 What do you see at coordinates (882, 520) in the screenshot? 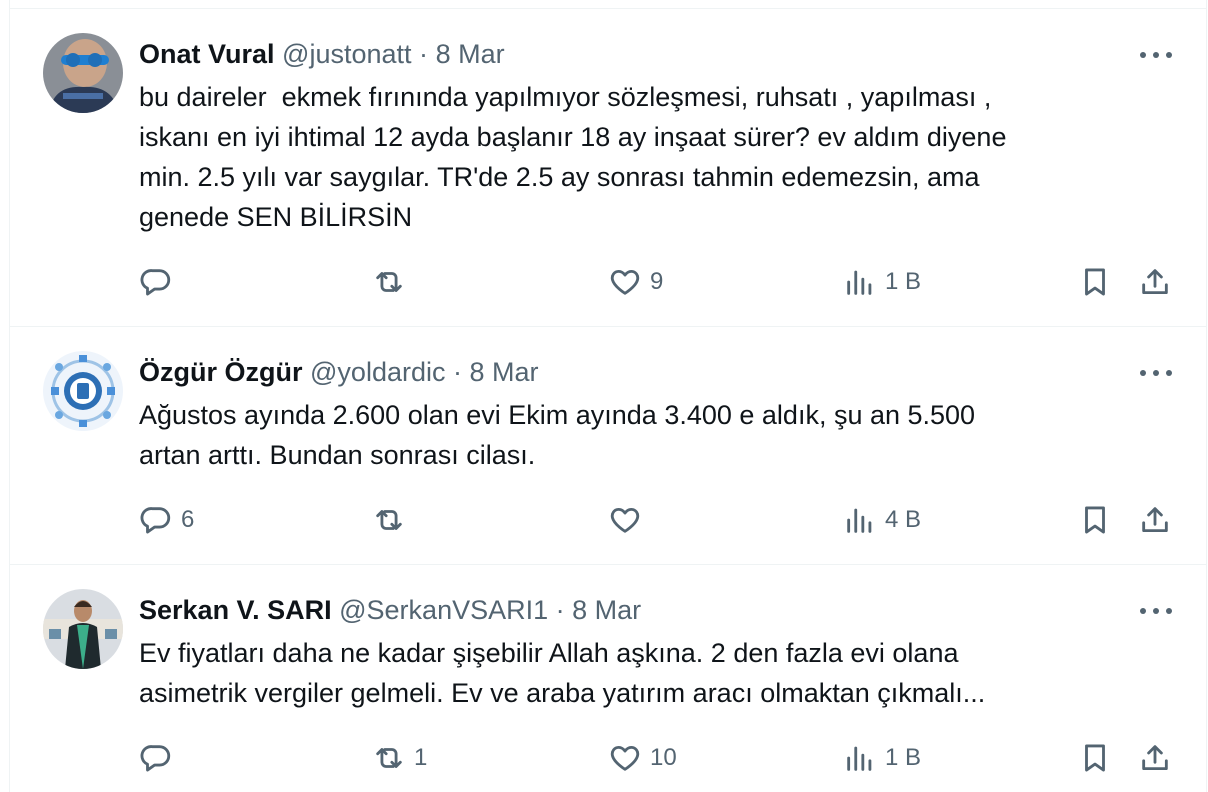
I see `views-button: 4 B` at bounding box center [882, 520].